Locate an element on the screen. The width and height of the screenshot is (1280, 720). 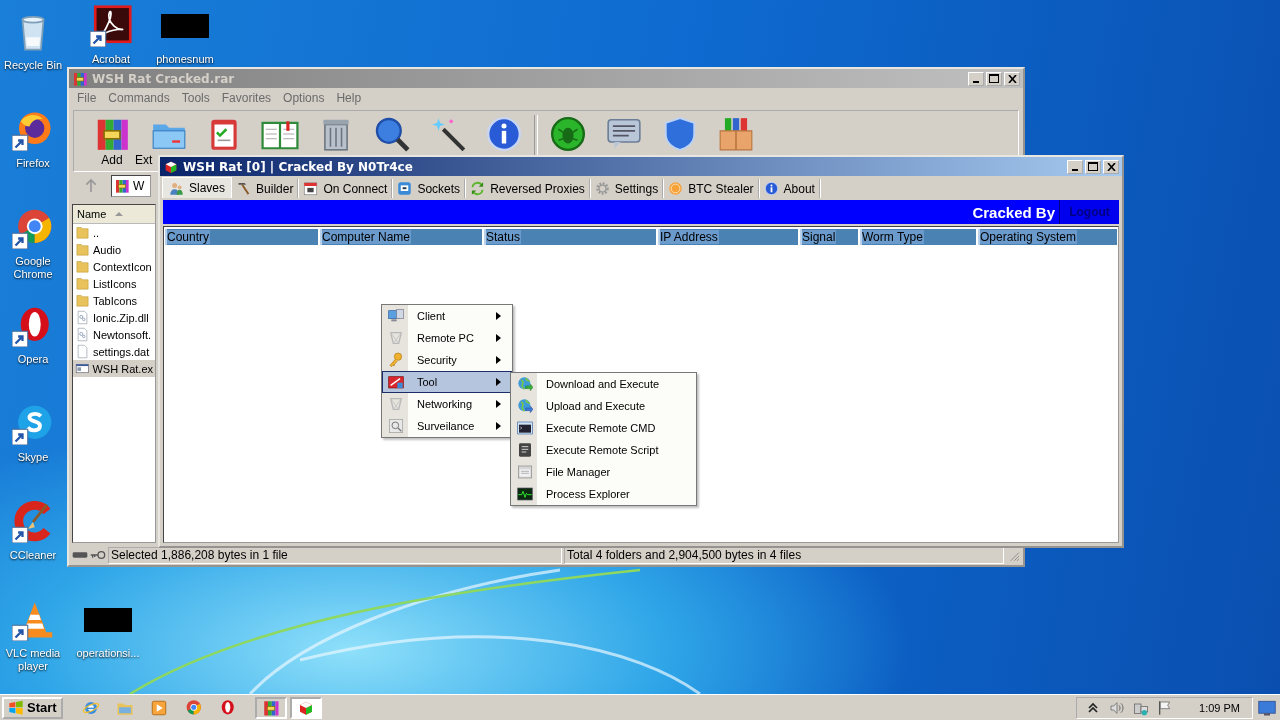
archive-entry: ContextIcon is located at coordinates (114, 266).